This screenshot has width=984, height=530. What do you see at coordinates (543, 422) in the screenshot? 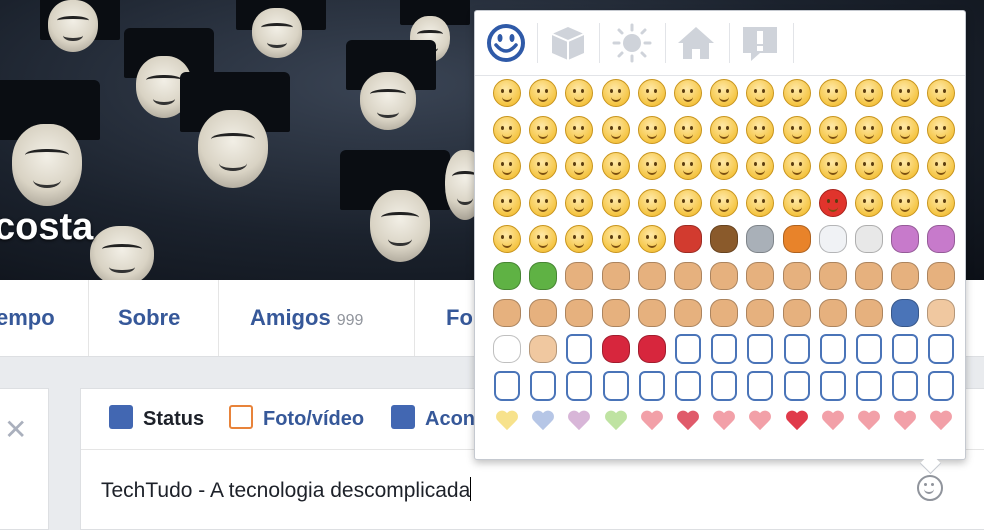
I see `emoji-heart-blue` at bounding box center [543, 422].